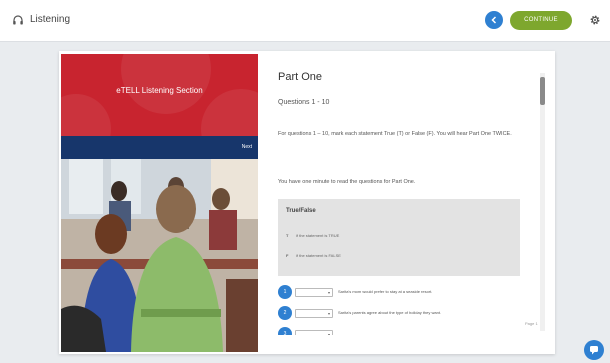  Describe the element at coordinates (313, 255) in the screenshot. I see `key-row: Fif the statement is FALSE` at that location.